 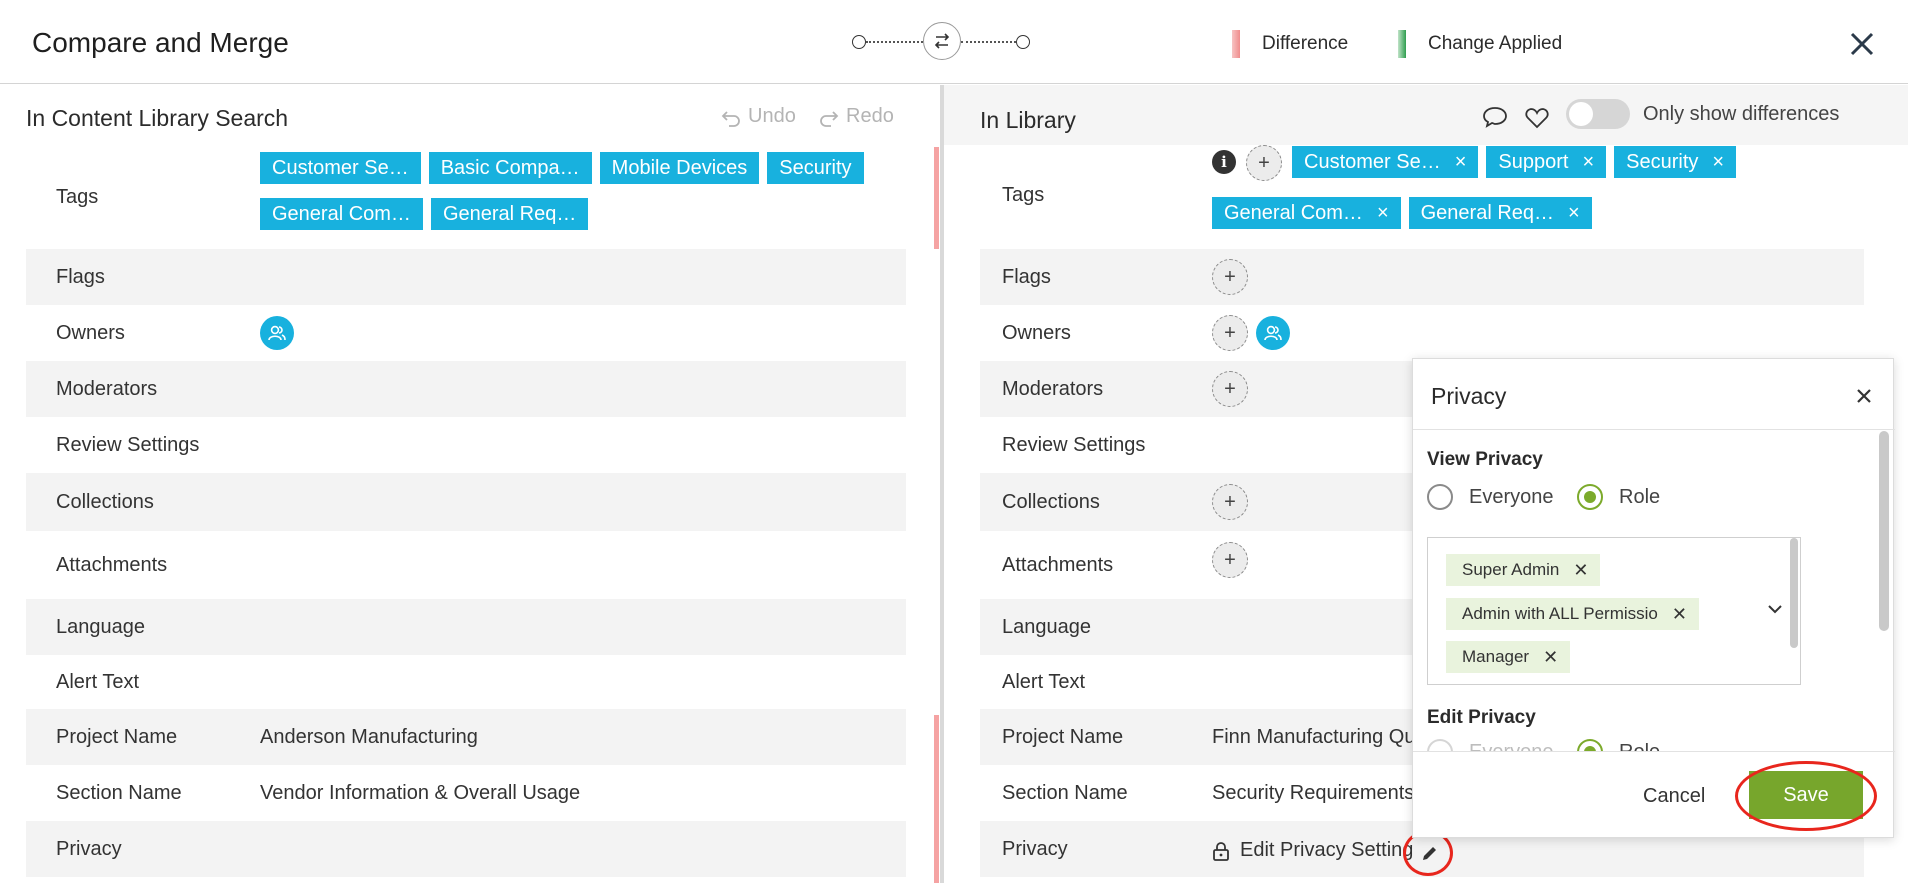 I want to click on tag: Security ×, so click(x=1675, y=162).